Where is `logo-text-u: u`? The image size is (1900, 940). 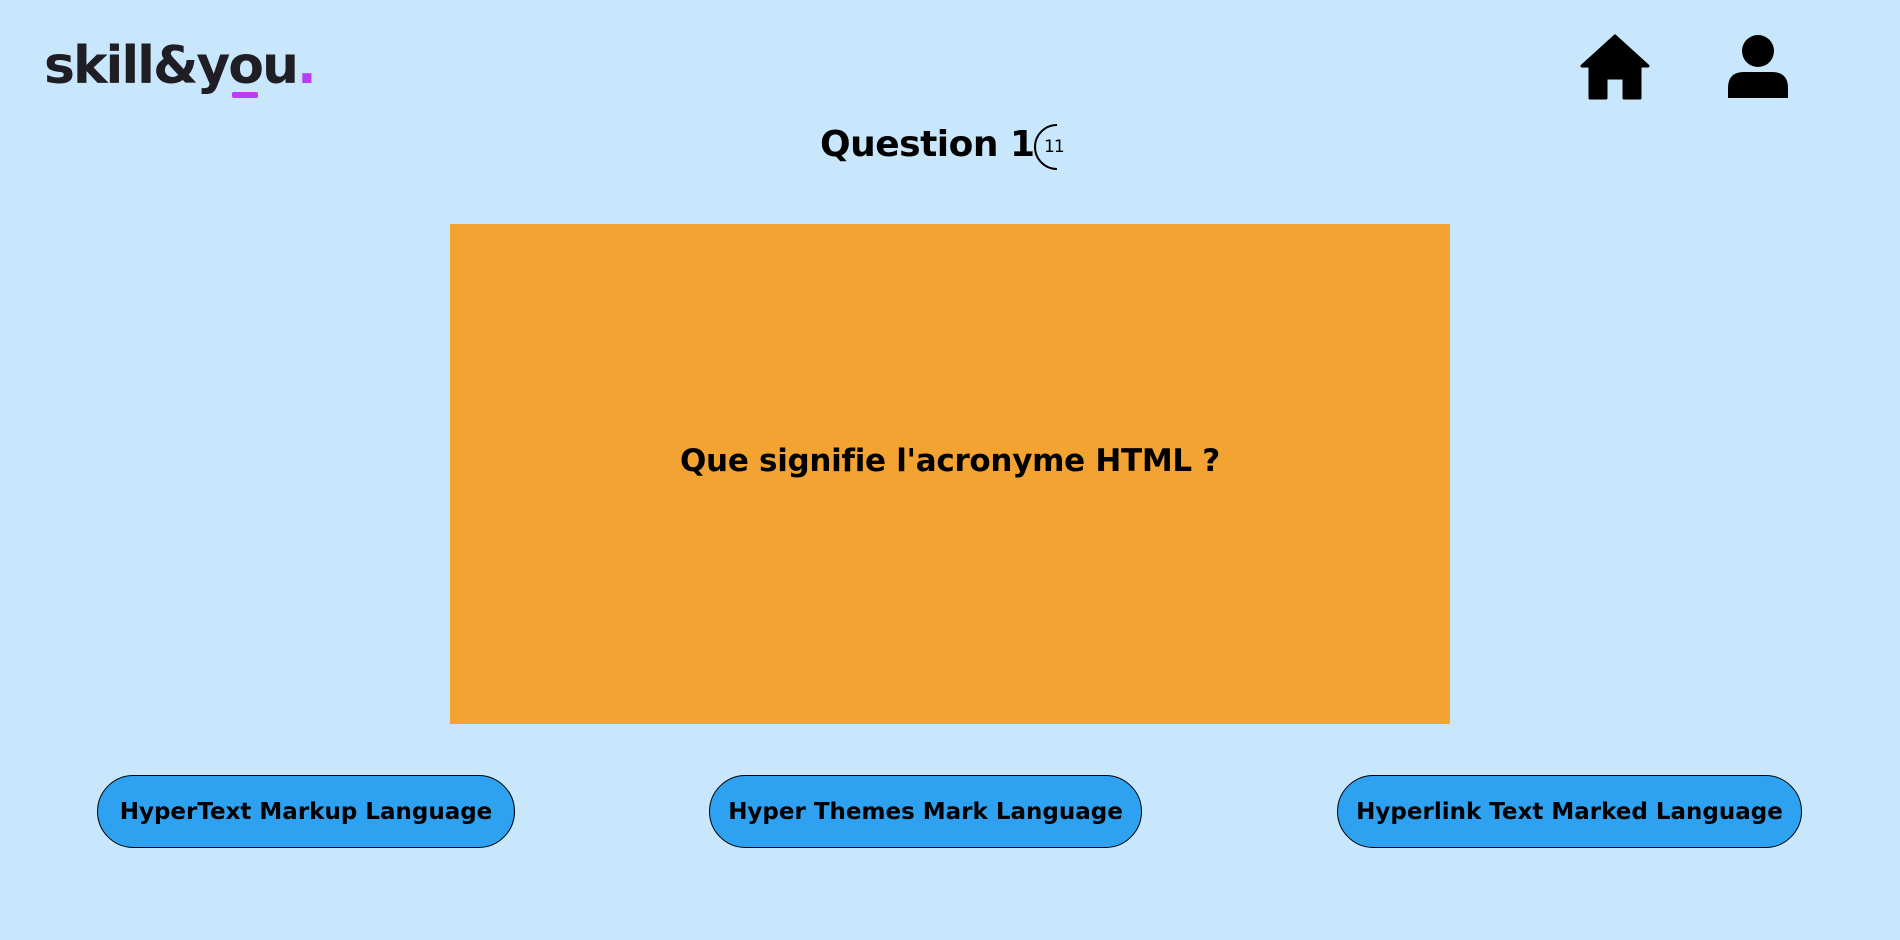
logo-text-u: u is located at coordinates (280, 66).